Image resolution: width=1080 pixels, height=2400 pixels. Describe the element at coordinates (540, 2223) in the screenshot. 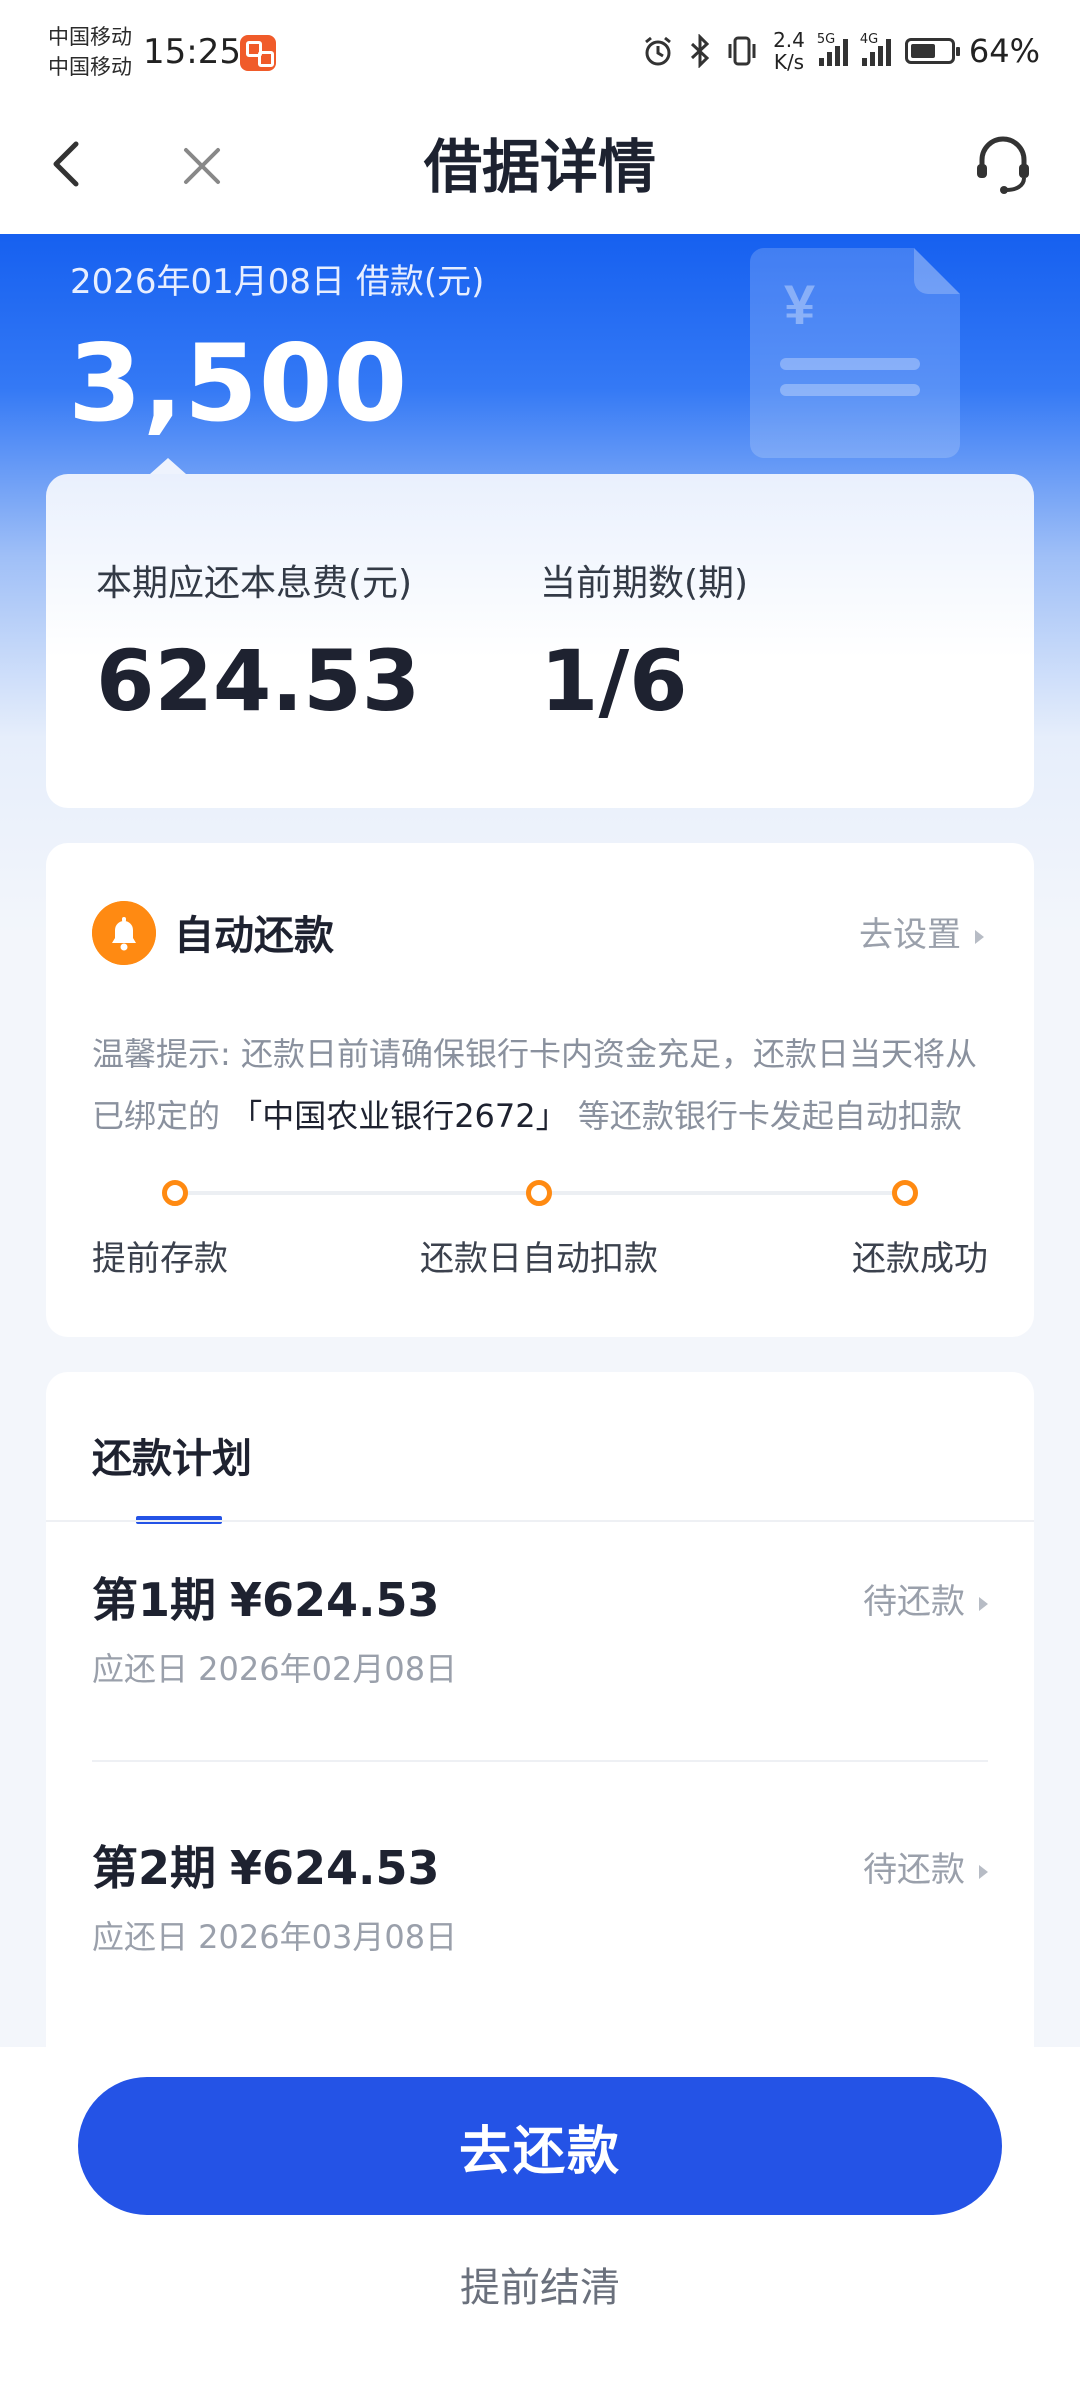

I see `bottom-action-bar: 去还款 提前结清` at that location.